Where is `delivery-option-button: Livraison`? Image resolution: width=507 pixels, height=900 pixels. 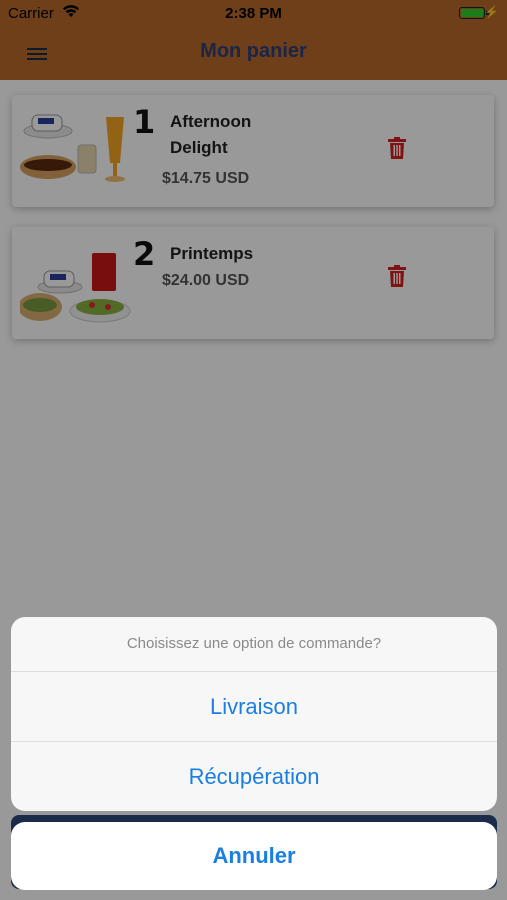
delivery-option-button: Livraison is located at coordinates (254, 706).